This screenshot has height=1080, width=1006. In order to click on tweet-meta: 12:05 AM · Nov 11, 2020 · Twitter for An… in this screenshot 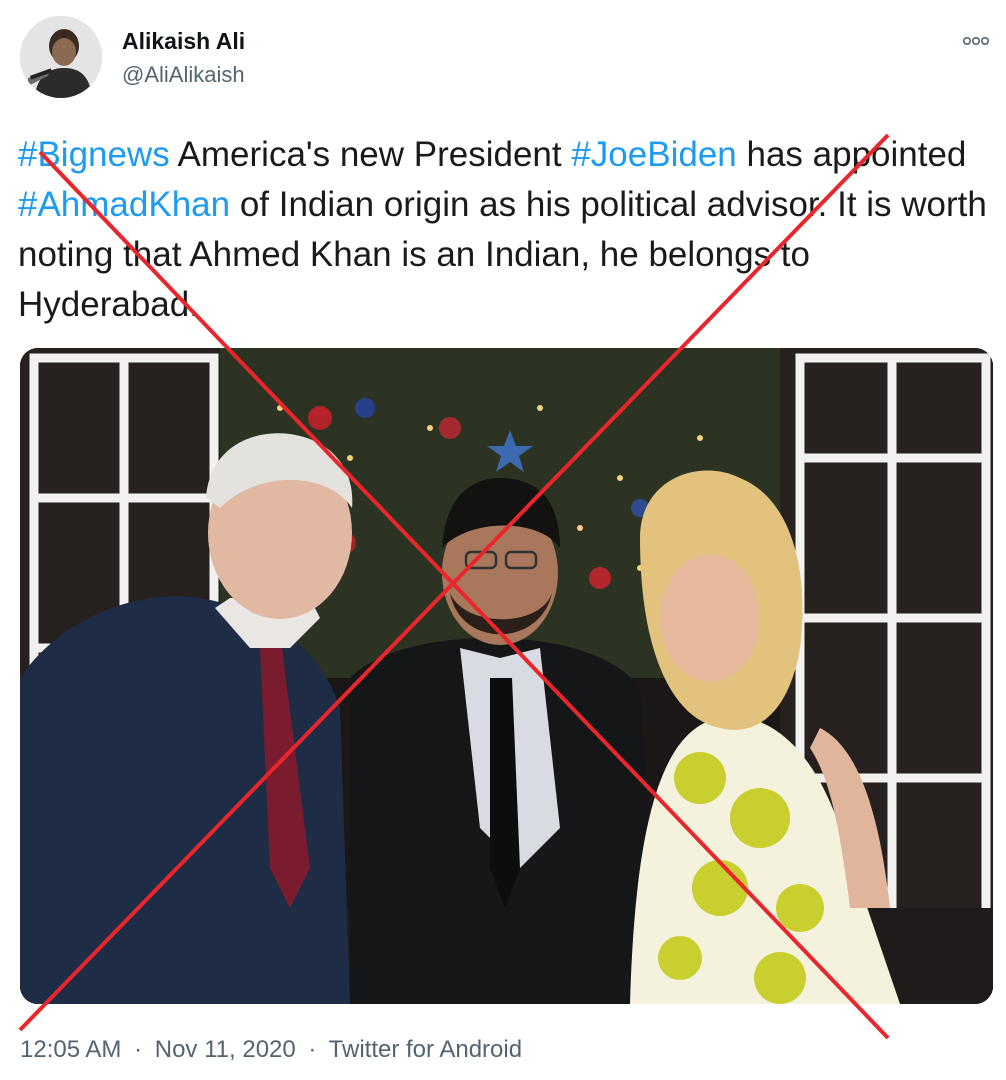, I will do `click(271, 1050)`.